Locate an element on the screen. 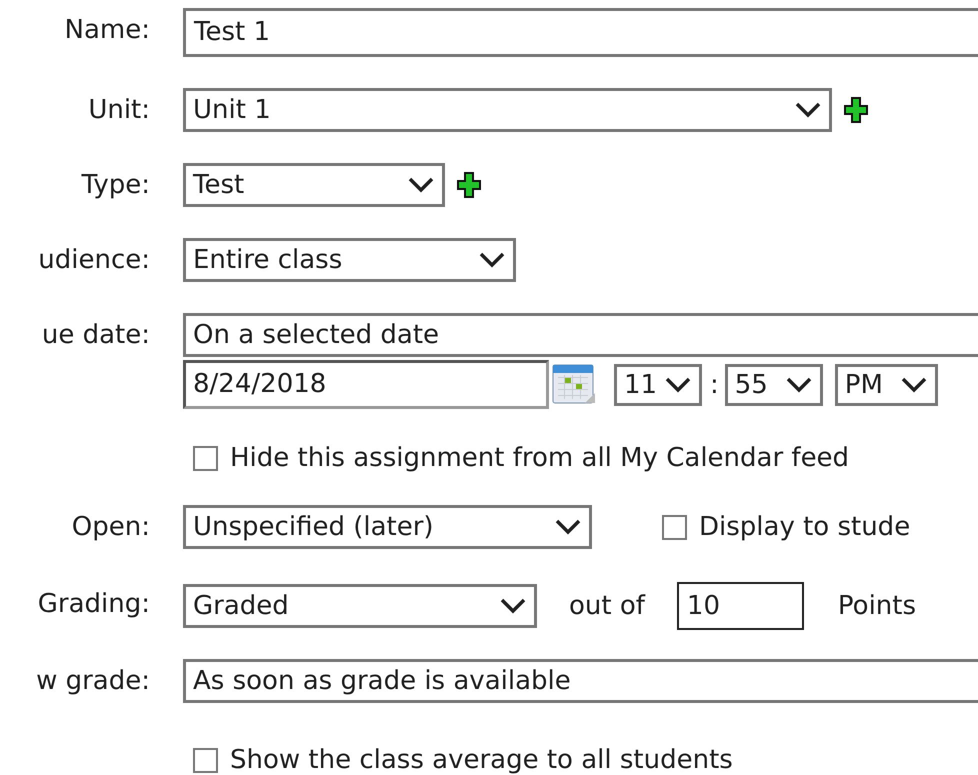 The height and width of the screenshot is (775, 978). field-label: udience: is located at coordinates (93, 260).